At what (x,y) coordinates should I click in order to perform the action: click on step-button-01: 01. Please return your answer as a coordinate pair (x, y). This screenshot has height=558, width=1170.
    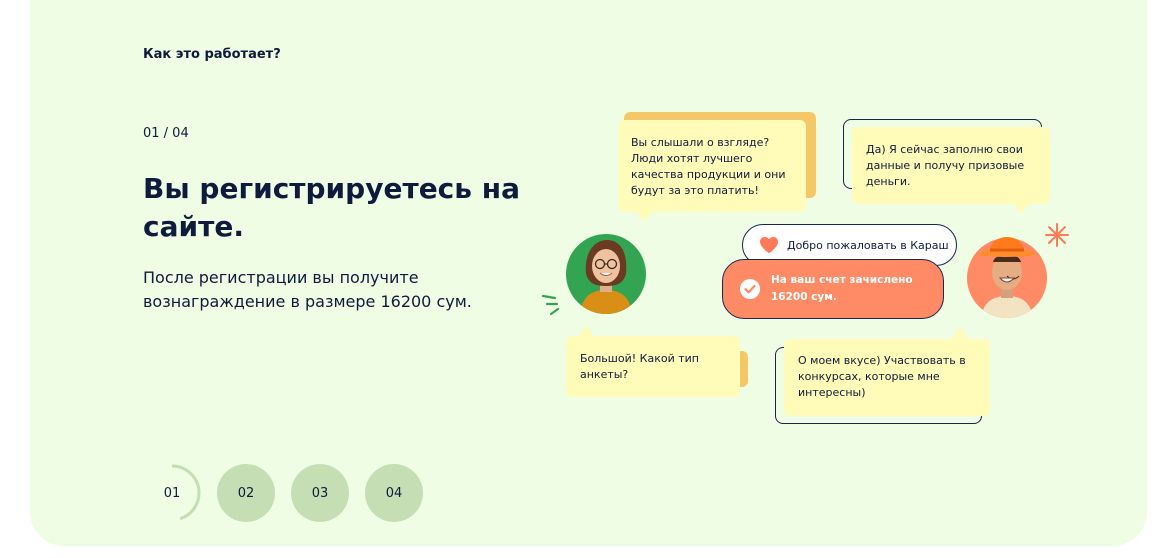
    Looking at the image, I should click on (172, 493).